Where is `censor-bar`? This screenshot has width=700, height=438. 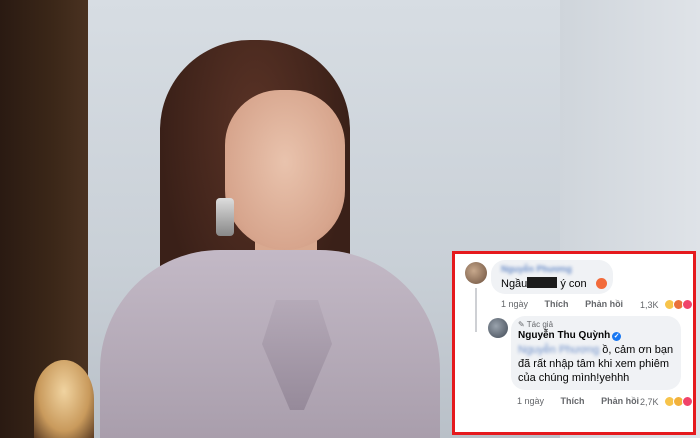
censor-bar is located at coordinates (542, 282).